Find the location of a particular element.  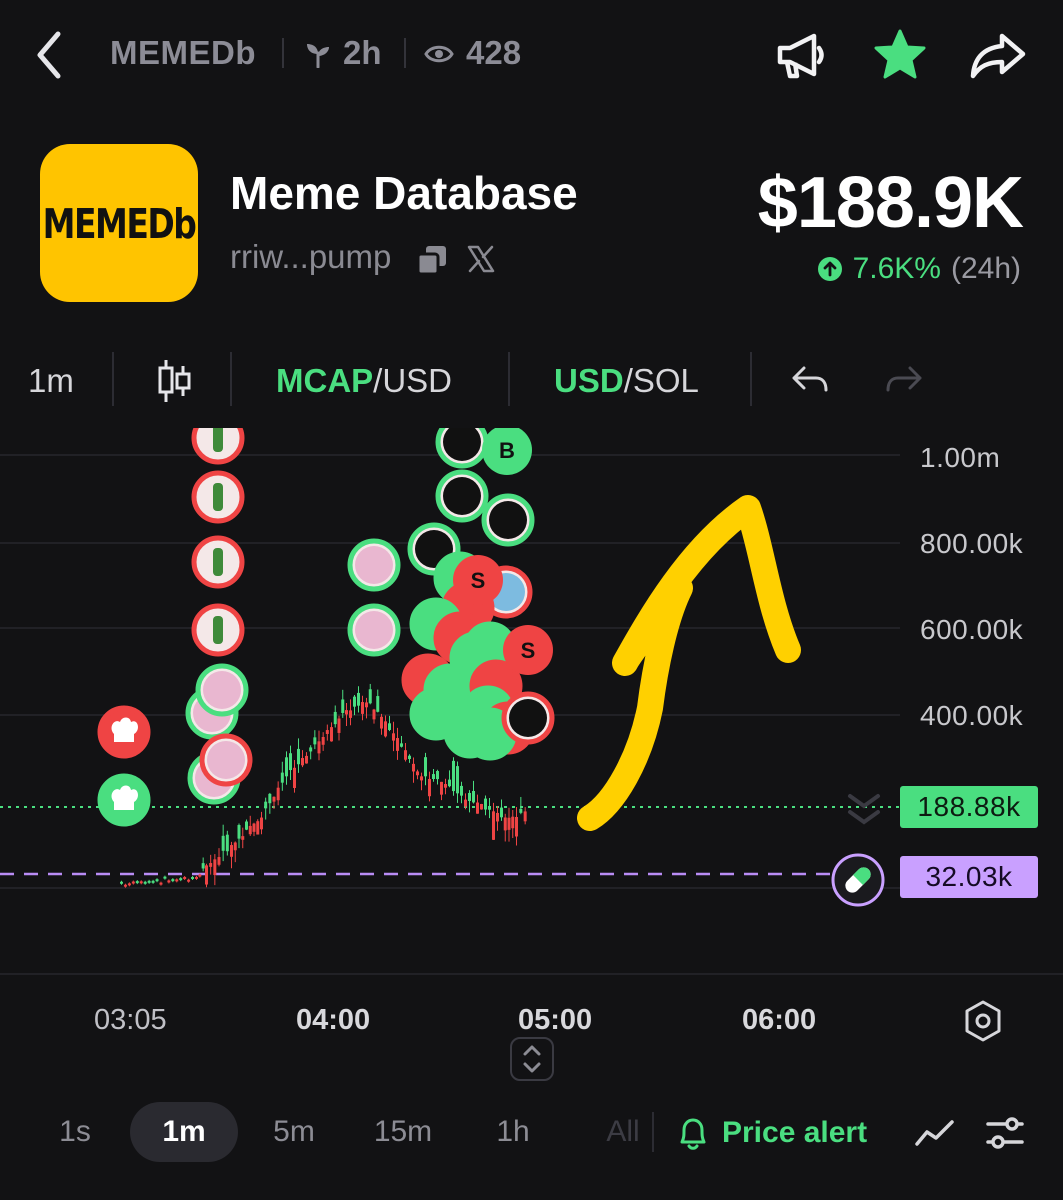

timeframe-1h: 1h is located at coordinates (513, 1132).